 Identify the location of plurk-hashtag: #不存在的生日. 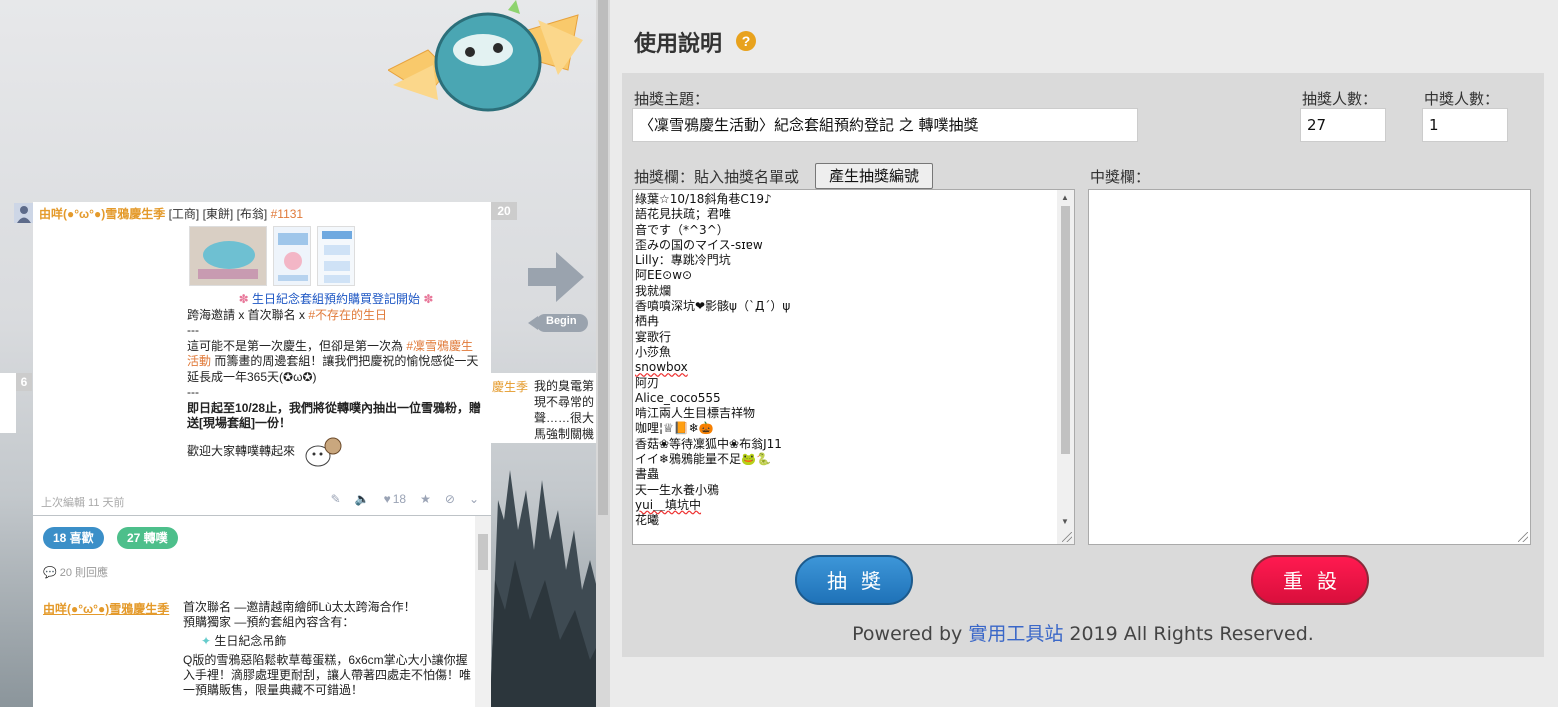
(347, 315).